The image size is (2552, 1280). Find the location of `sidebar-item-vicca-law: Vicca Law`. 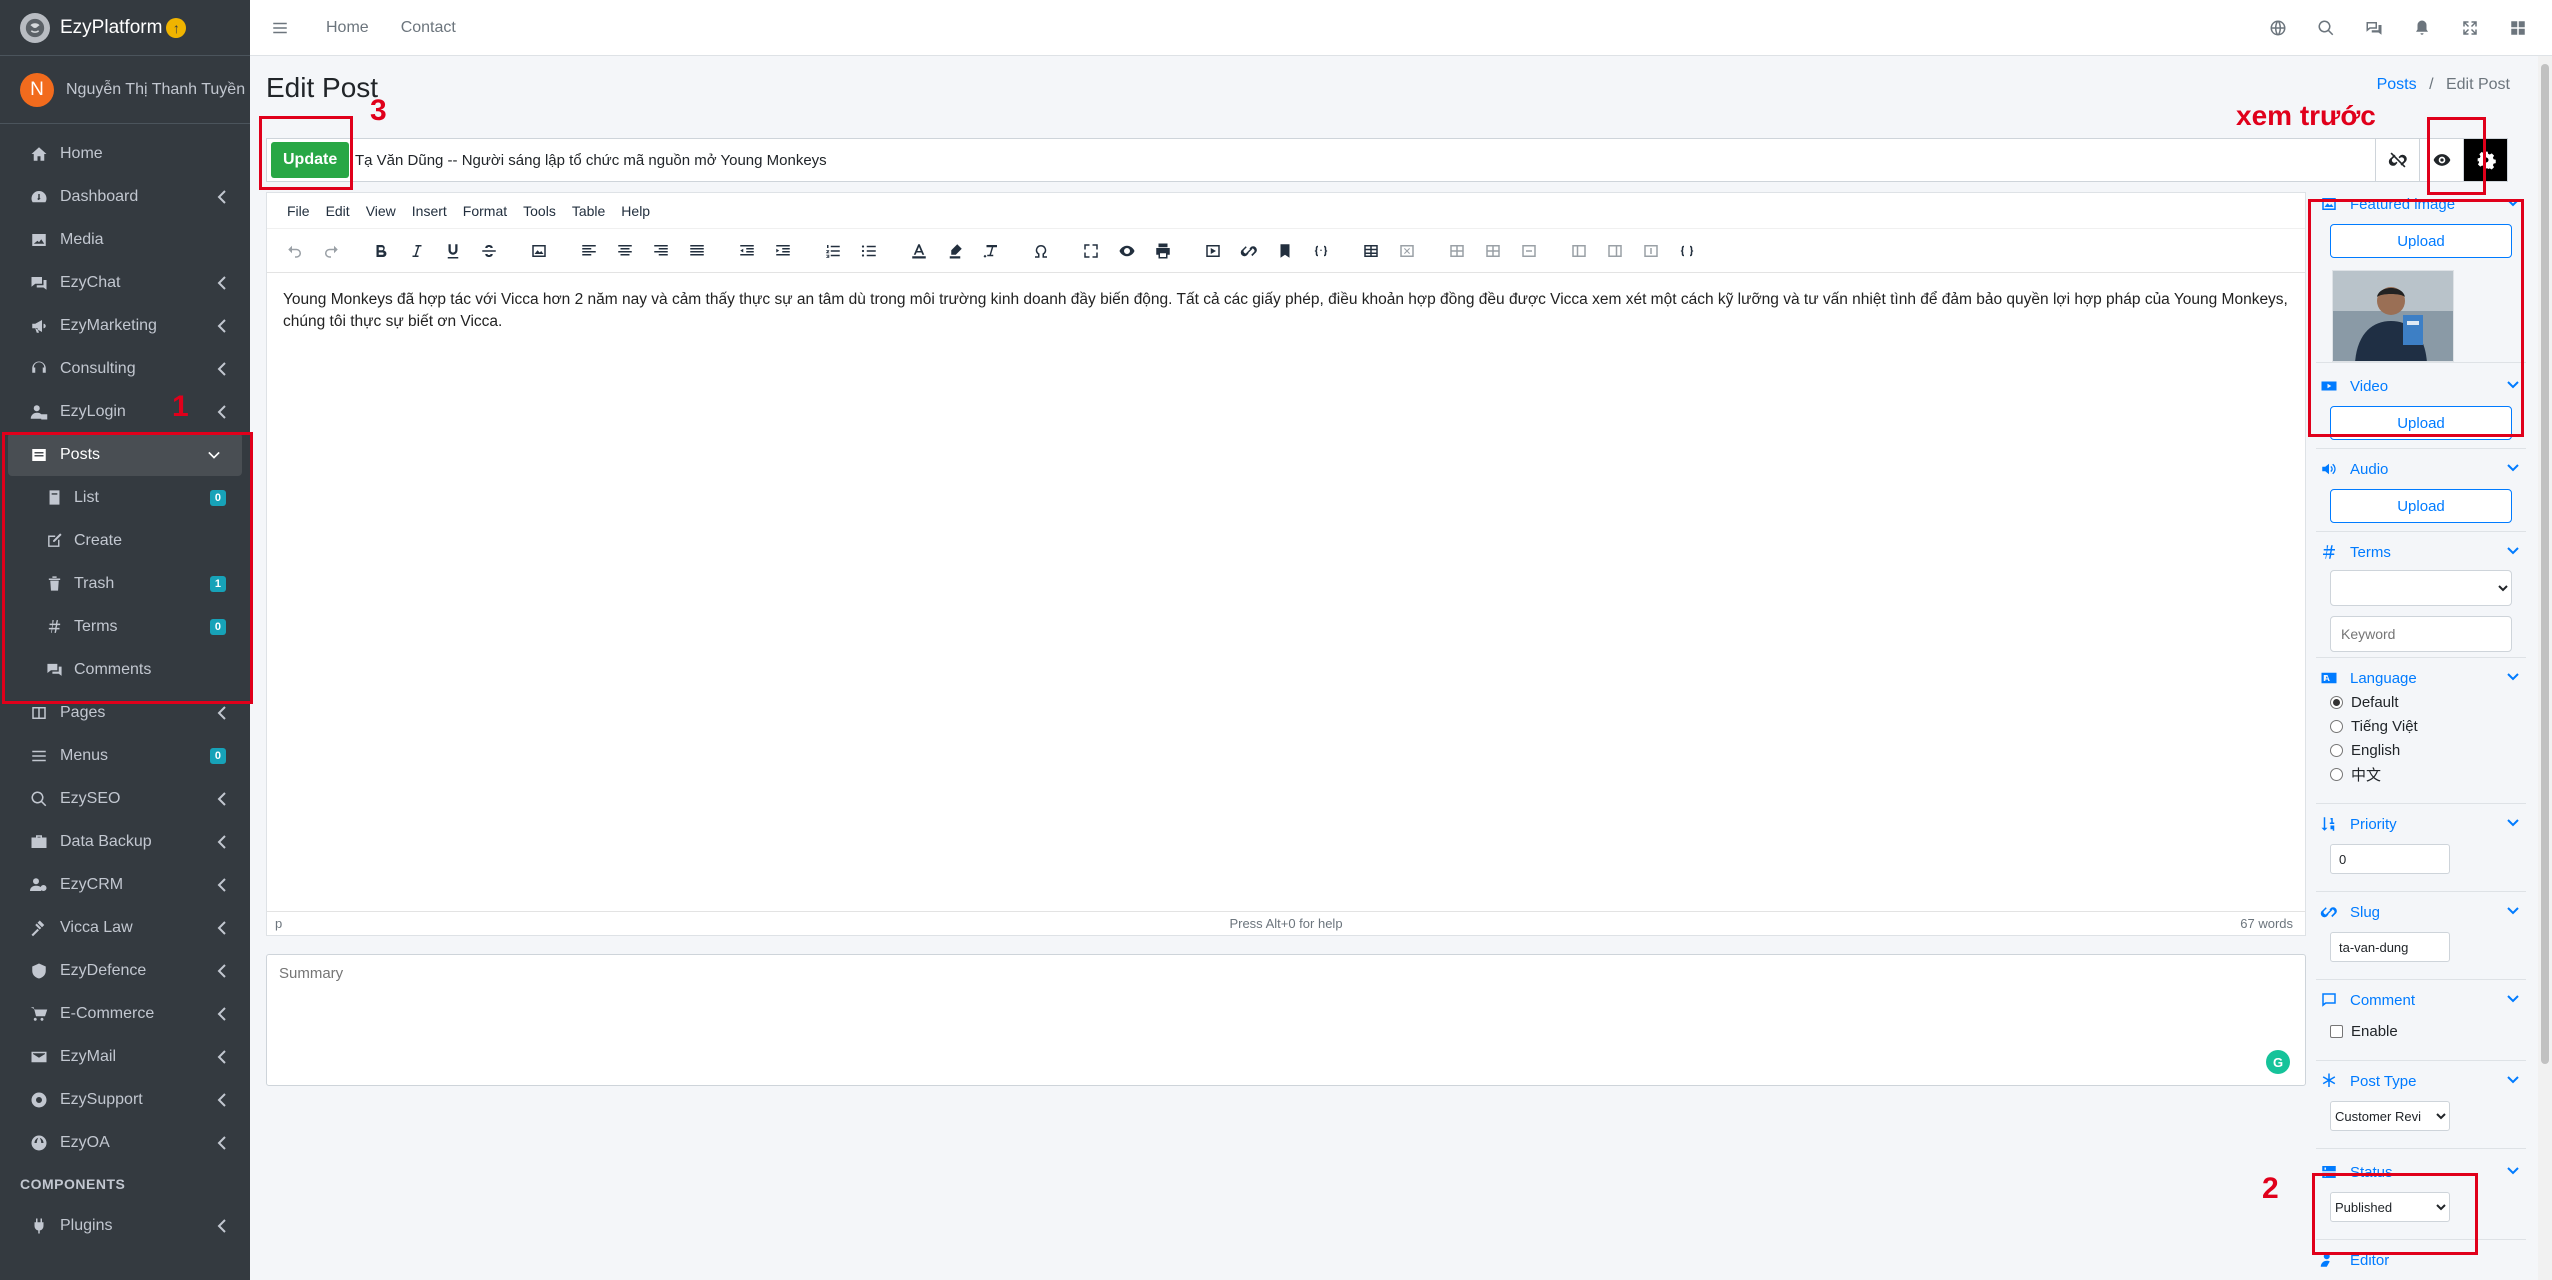

sidebar-item-vicca-law: Vicca Law is located at coordinates (125, 927).